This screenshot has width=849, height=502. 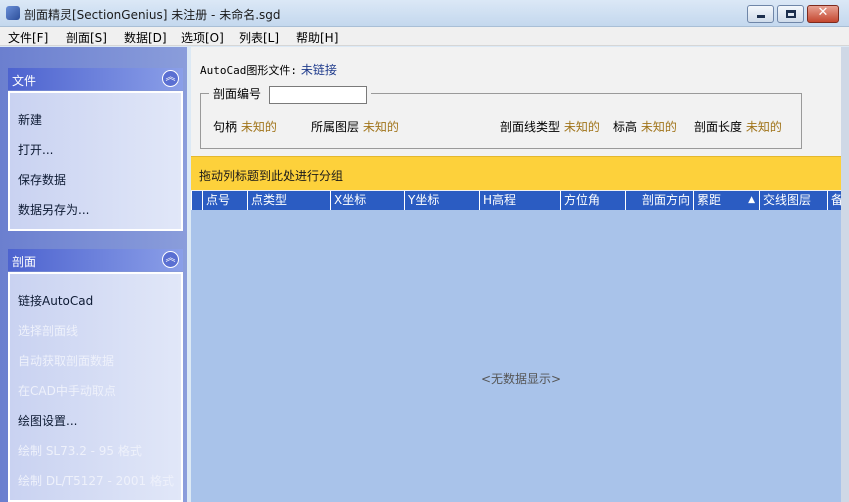 I want to click on group-by-hint: 拖动列标题到此处进行分组, so click(x=271, y=176).